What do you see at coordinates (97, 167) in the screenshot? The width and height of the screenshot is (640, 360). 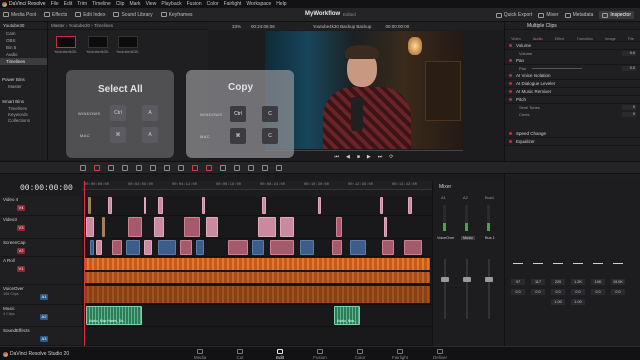 I see `selection-tool-icon` at bounding box center [97, 167].